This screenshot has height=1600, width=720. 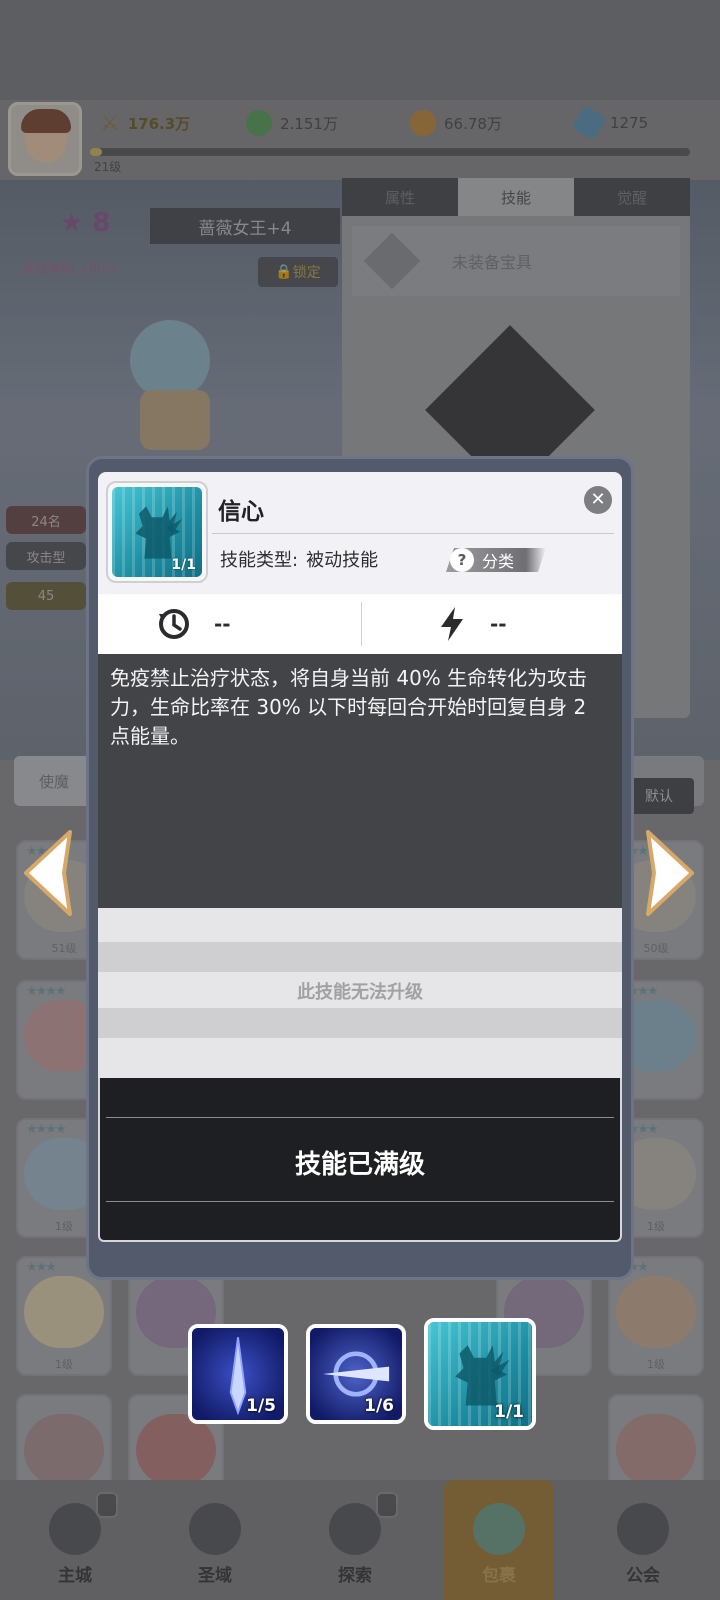 I want to click on prev-hero-button, so click(x=48, y=873).